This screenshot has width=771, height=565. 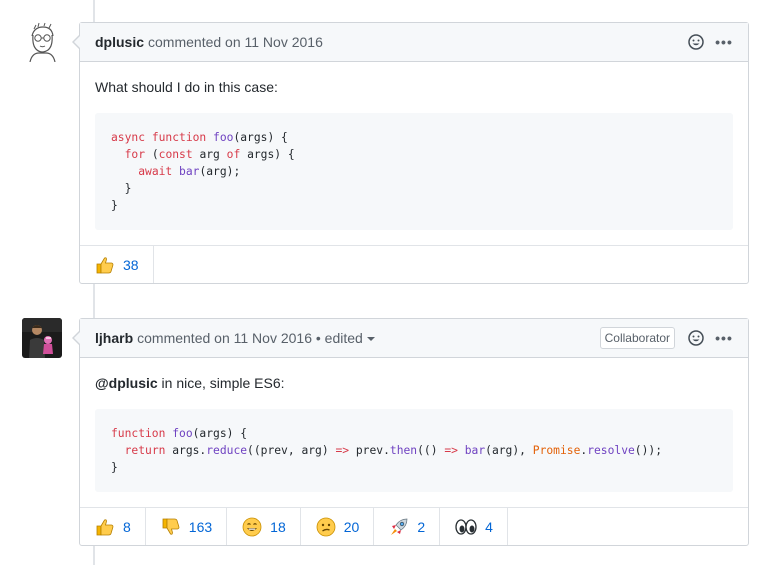 What do you see at coordinates (466, 527) in the screenshot?
I see `eyes-icon` at bounding box center [466, 527].